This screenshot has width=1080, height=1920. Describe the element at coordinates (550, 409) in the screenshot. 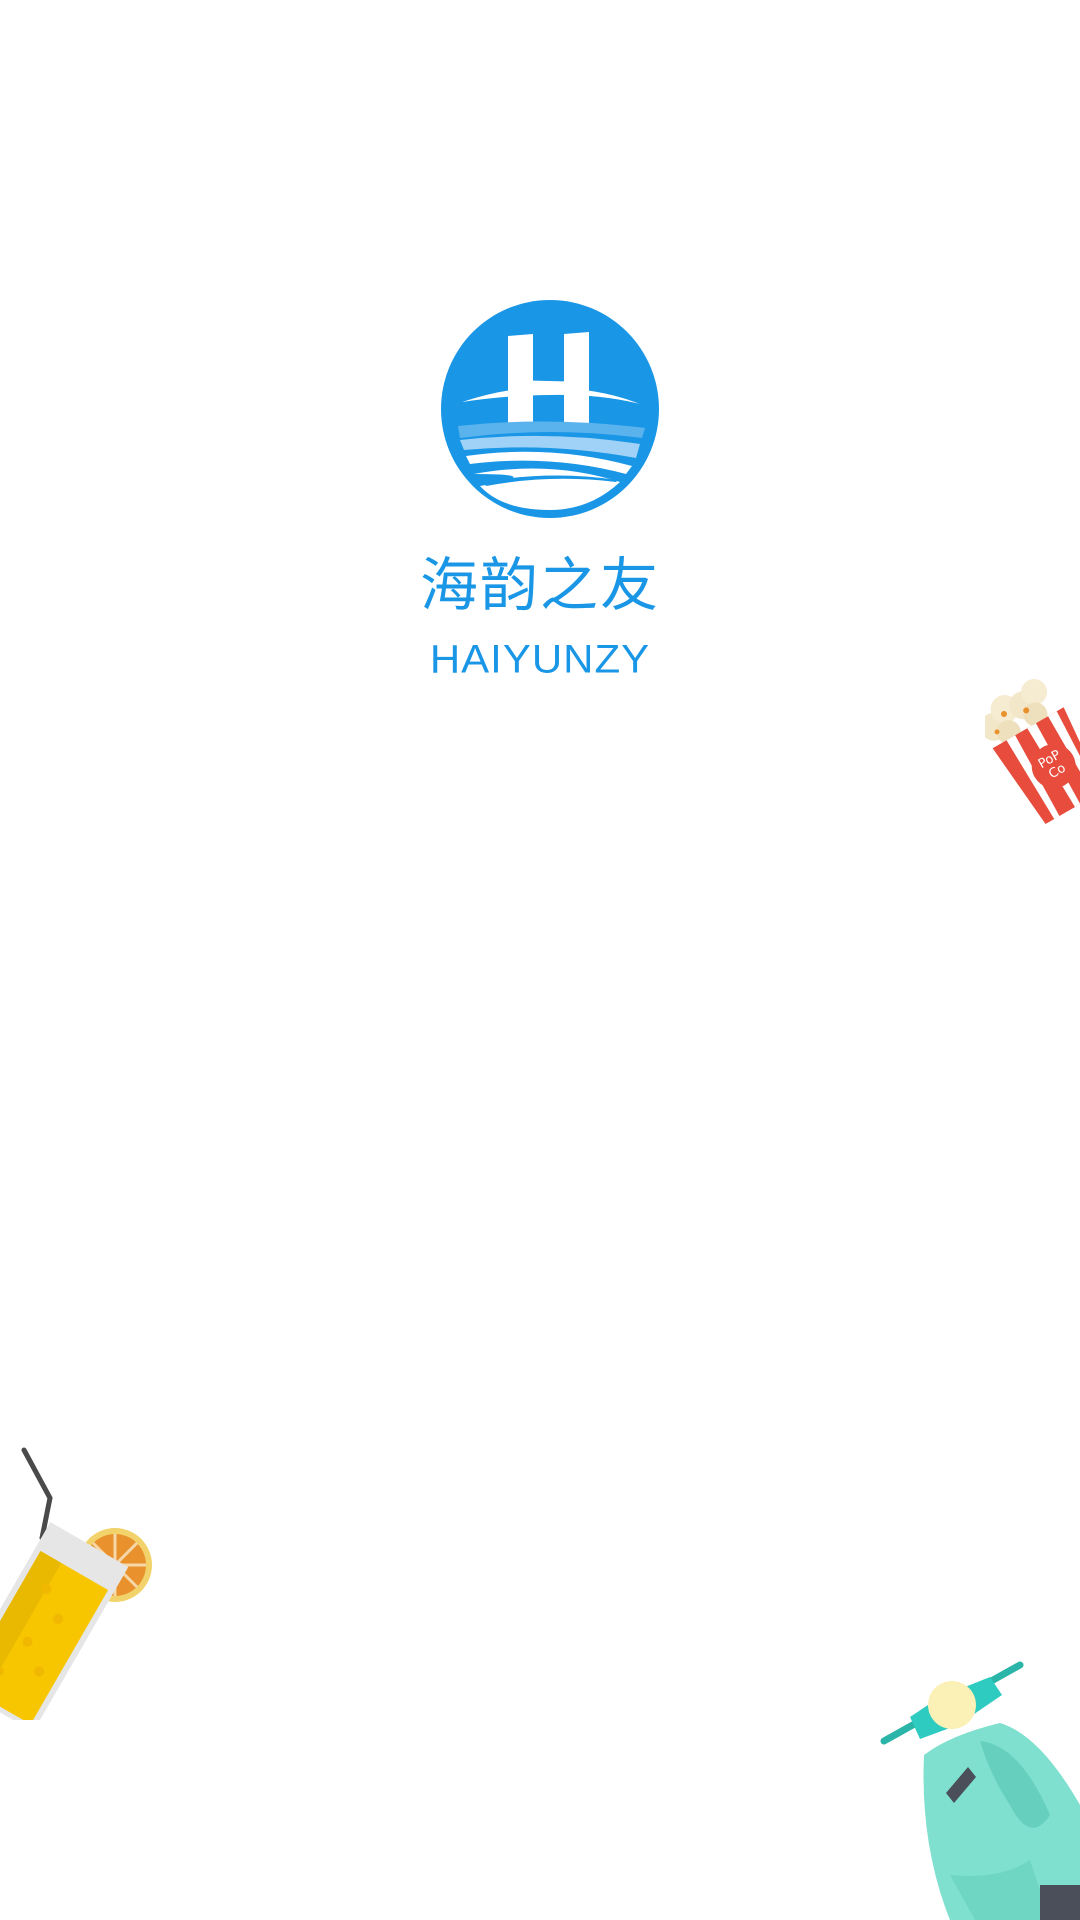

I see `haiyun-logo-icon` at that location.